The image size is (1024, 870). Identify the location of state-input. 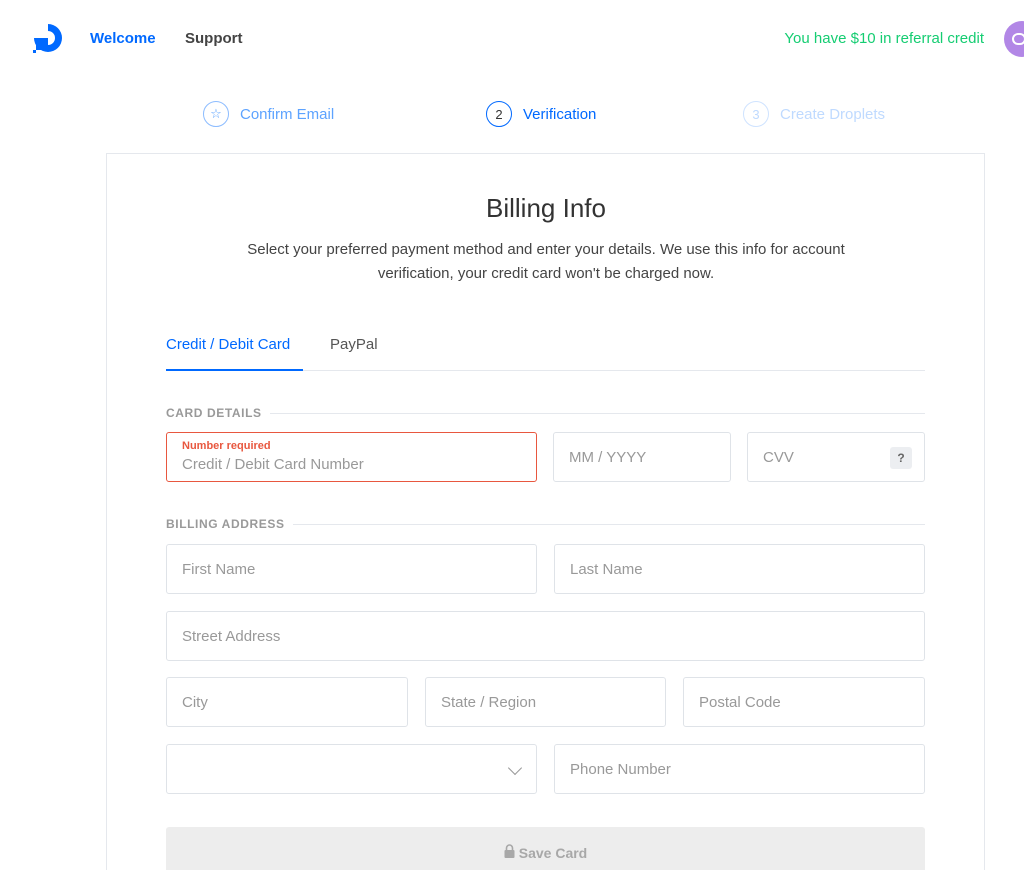
(545, 702).